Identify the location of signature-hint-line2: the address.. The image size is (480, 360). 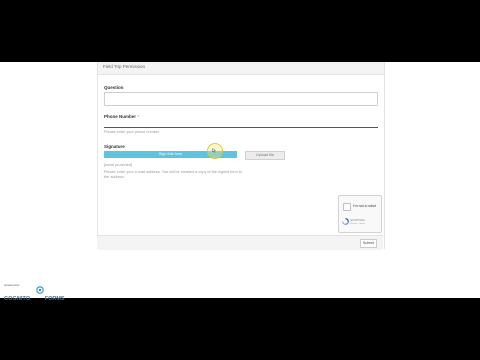
(114, 176).